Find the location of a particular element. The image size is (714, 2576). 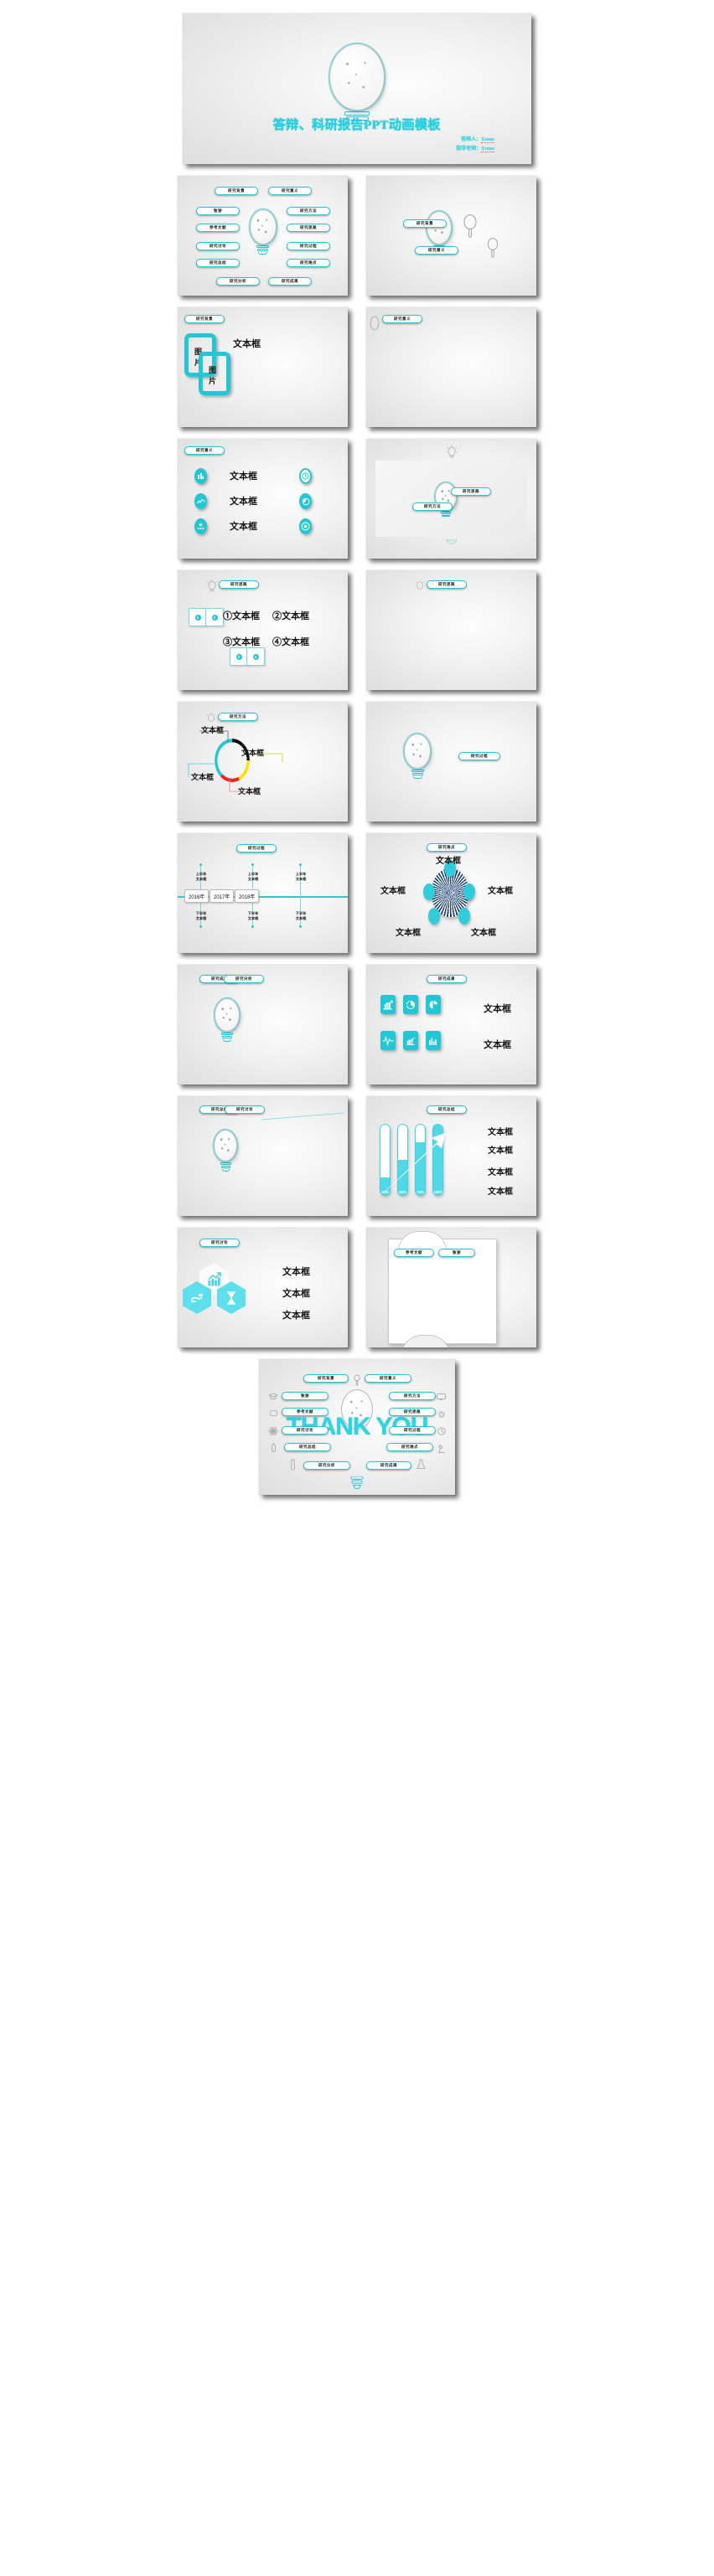

clock-icon is located at coordinates (305, 476).